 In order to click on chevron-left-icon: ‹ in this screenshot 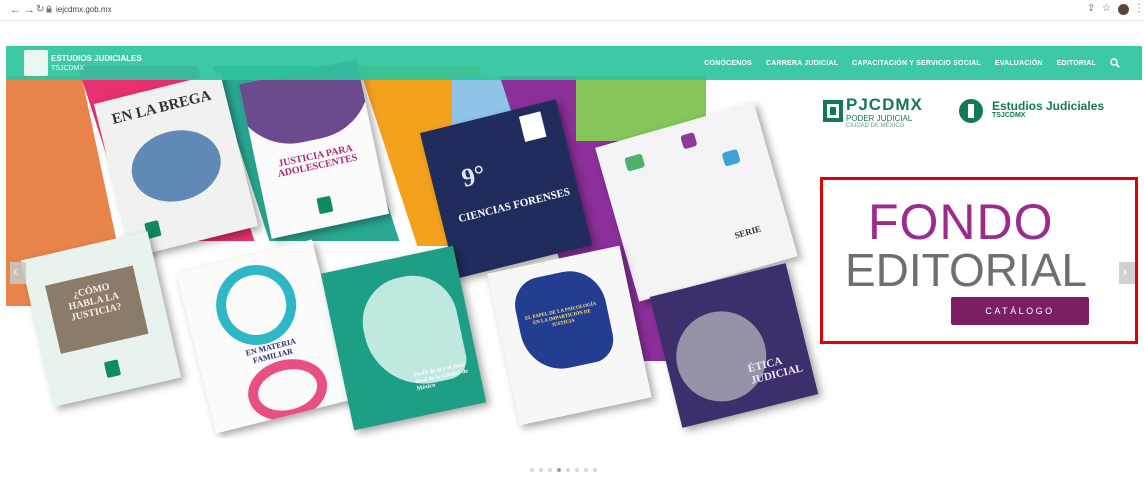, I will do `click(15, 271)`.